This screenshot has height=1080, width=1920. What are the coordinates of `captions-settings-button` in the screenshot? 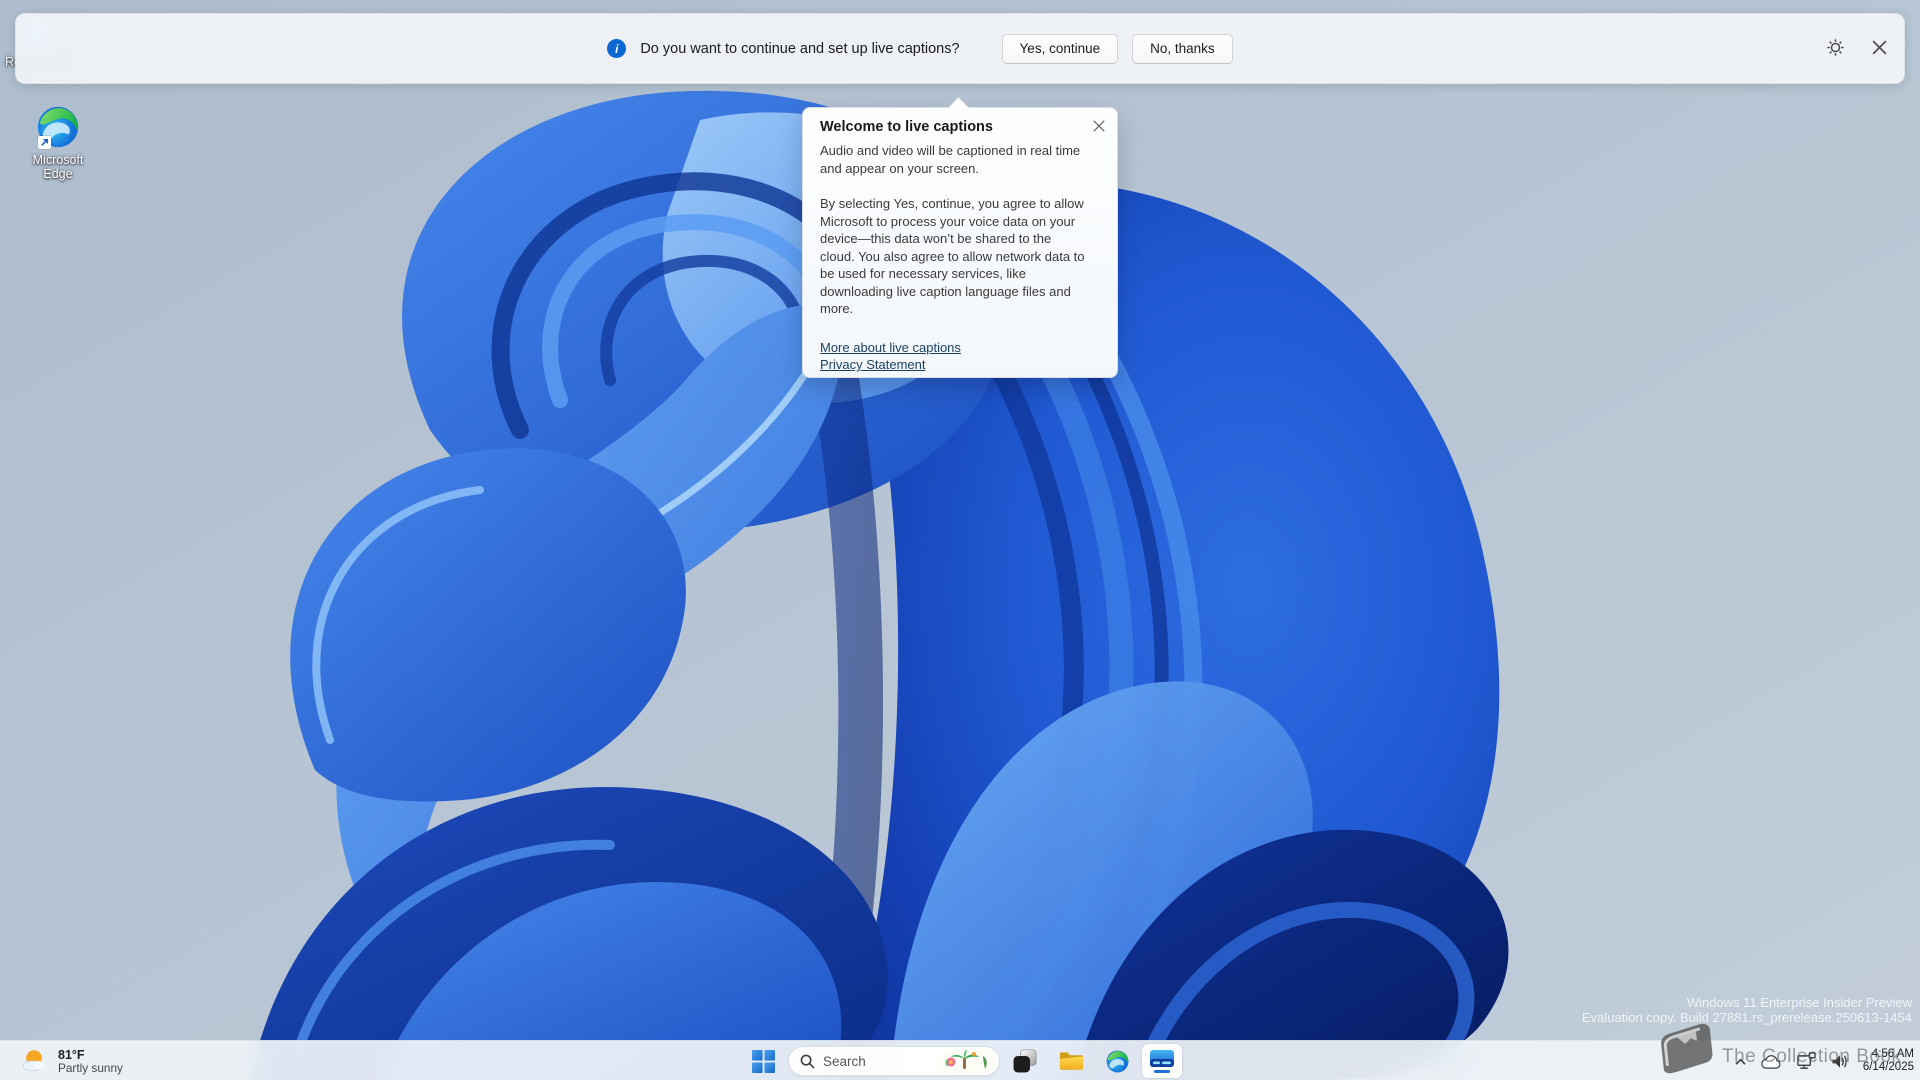 It's located at (1835, 47).